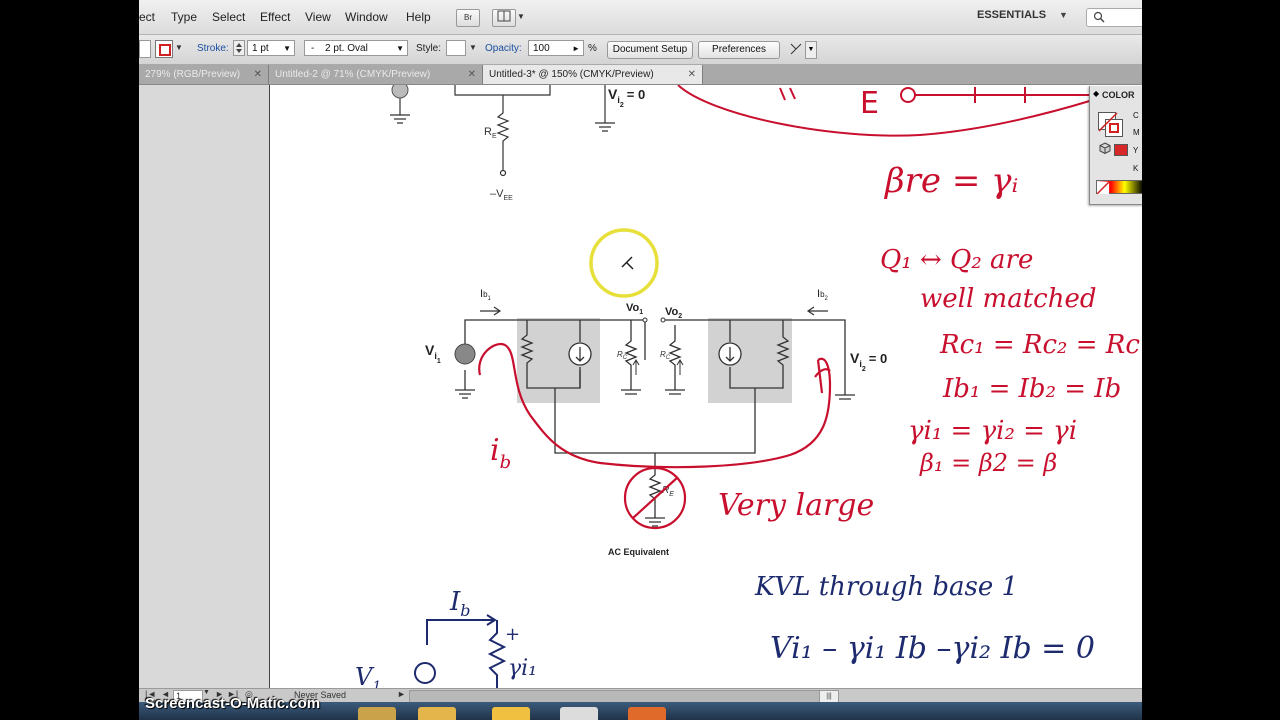  Describe the element at coordinates (576, 48) in the screenshot. I see `chevron-right-icon: ►` at that location.